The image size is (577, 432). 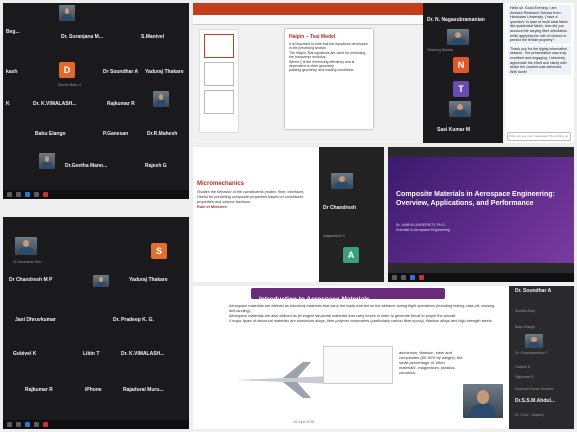 What do you see at coordinates (531, 353) in the screenshot?
I see `participant-name: Dr. Chandrasekhar P` at bounding box center [531, 353].